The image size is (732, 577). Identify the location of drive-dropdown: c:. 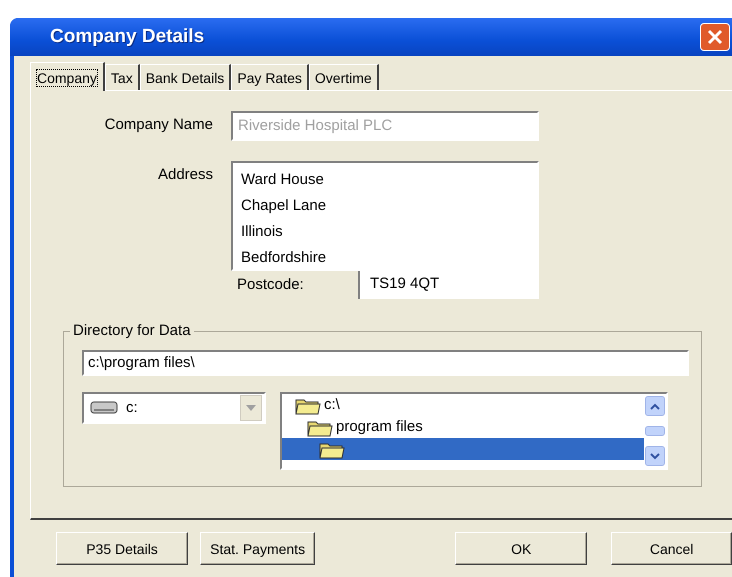
(174, 408).